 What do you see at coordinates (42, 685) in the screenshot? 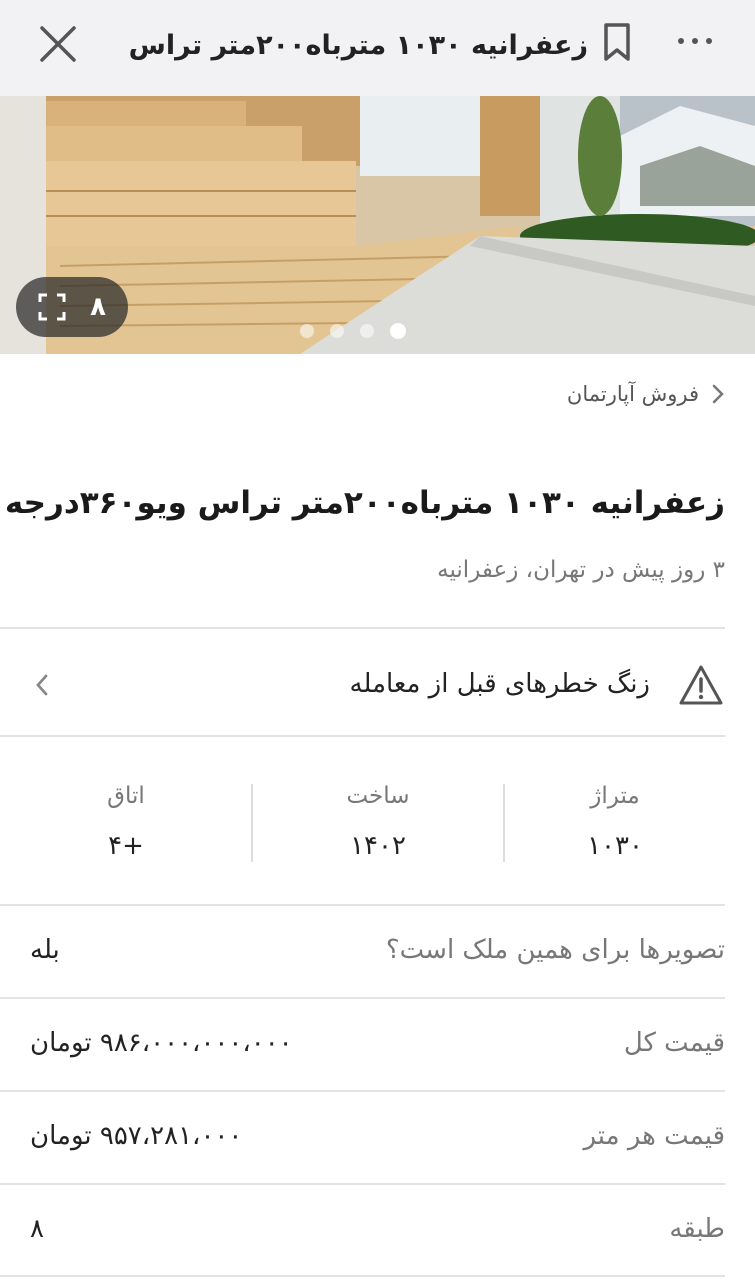
I see `chevron-left-icon` at bounding box center [42, 685].